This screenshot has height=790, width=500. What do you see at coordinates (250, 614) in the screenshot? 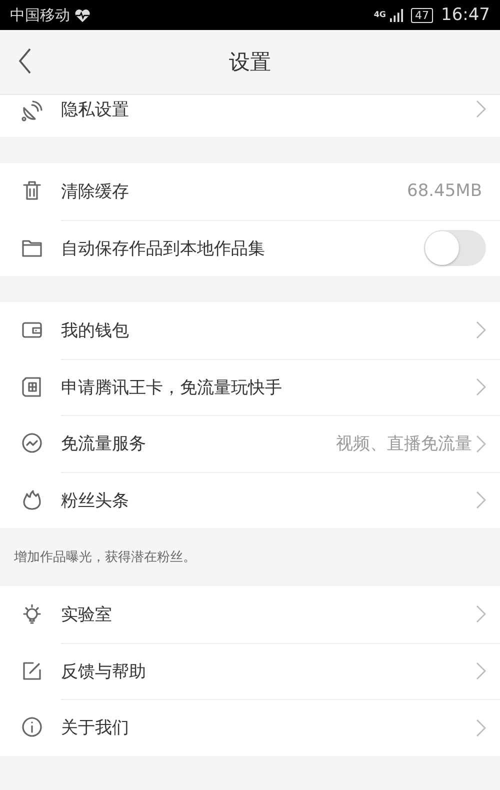
I see `settings-row: 实验室` at bounding box center [250, 614].